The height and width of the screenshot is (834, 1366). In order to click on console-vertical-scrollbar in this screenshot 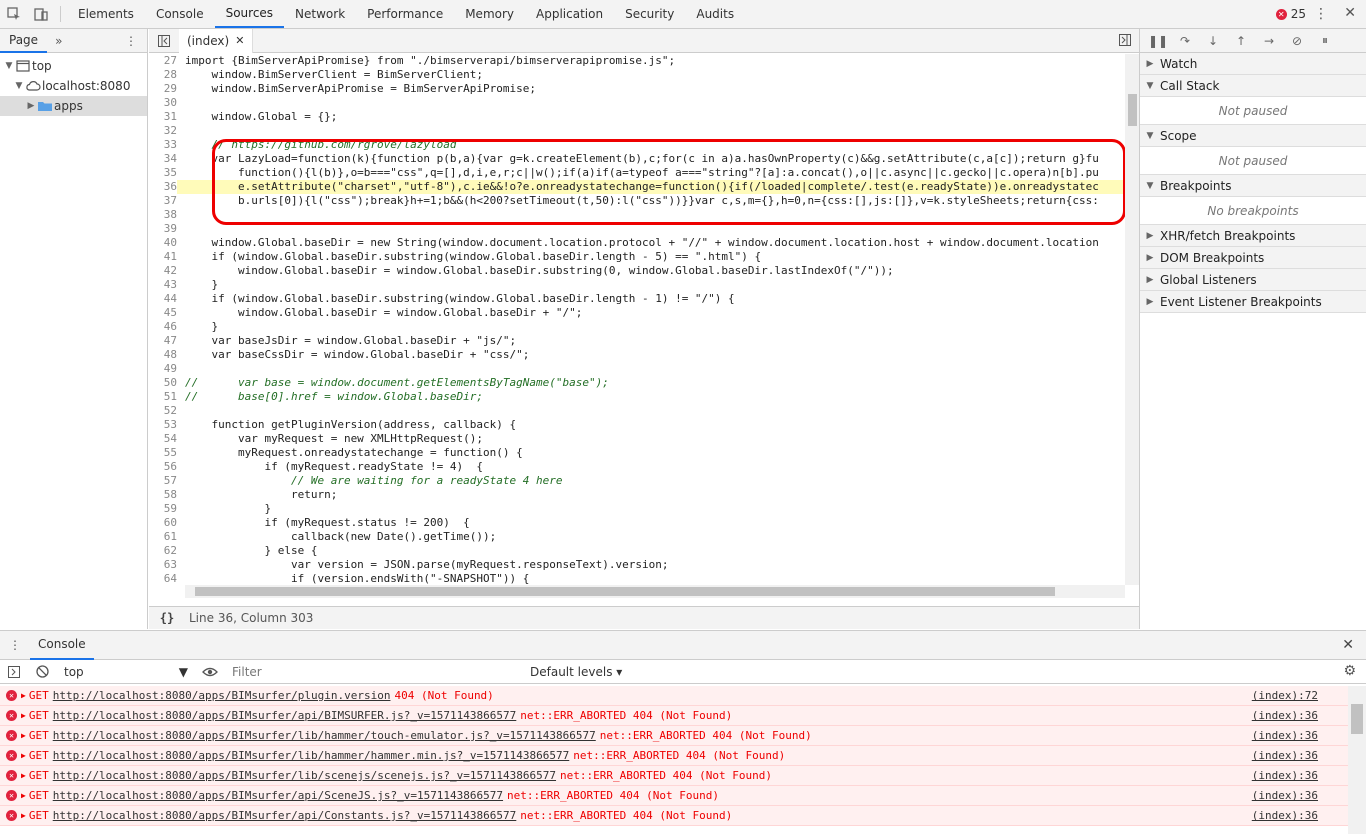, I will do `click(1357, 760)`.